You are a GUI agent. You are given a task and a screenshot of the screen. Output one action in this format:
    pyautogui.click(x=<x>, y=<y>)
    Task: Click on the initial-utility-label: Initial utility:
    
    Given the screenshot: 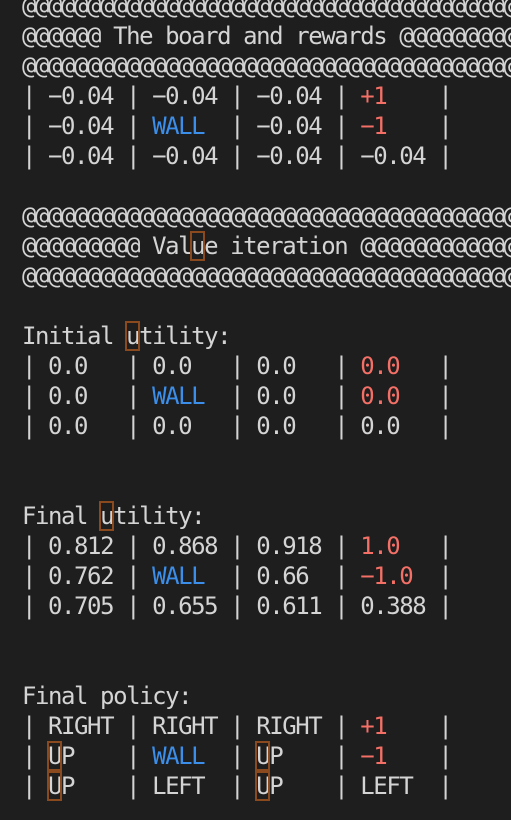 What is the action you would take?
    pyautogui.click(x=127, y=336)
    